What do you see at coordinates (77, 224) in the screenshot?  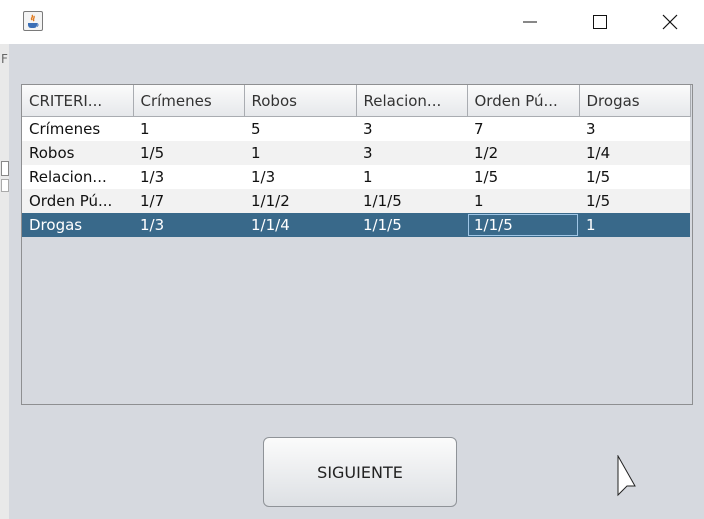 I see `table-cell: Drogas` at bounding box center [77, 224].